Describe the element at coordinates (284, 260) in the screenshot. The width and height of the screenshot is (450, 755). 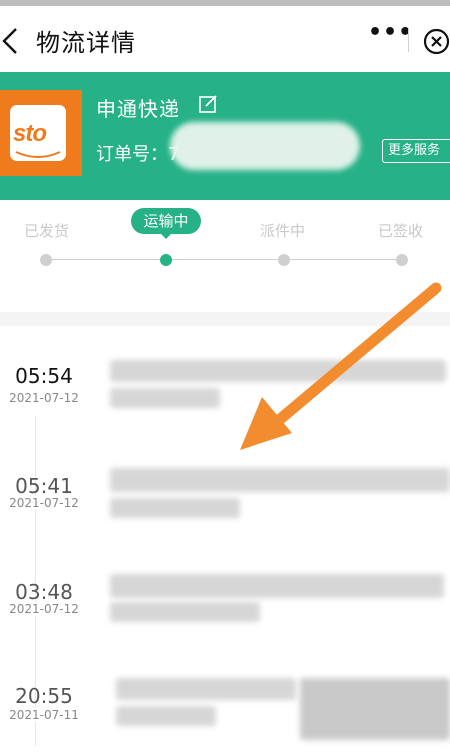
I see `step-dot-delivering` at that location.